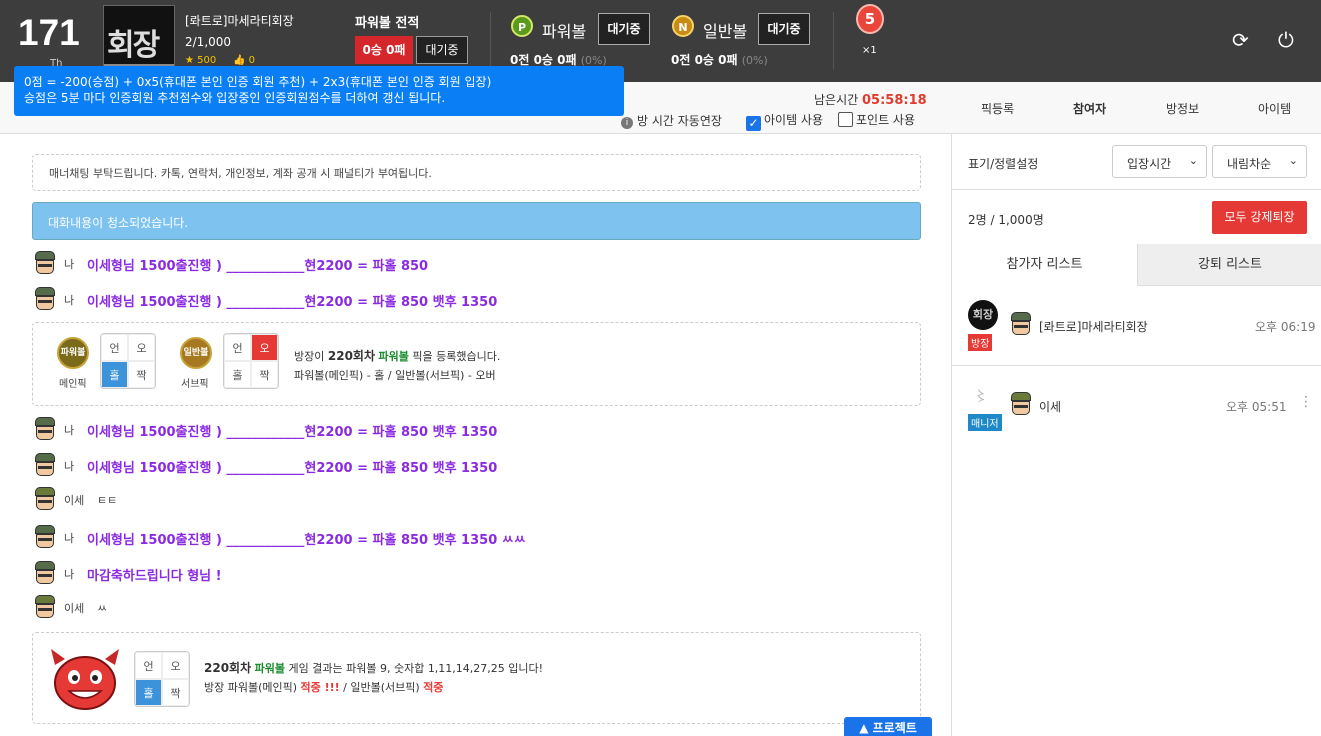  I want to click on room-name: [롸트로]마세라티회장, so click(239, 21).